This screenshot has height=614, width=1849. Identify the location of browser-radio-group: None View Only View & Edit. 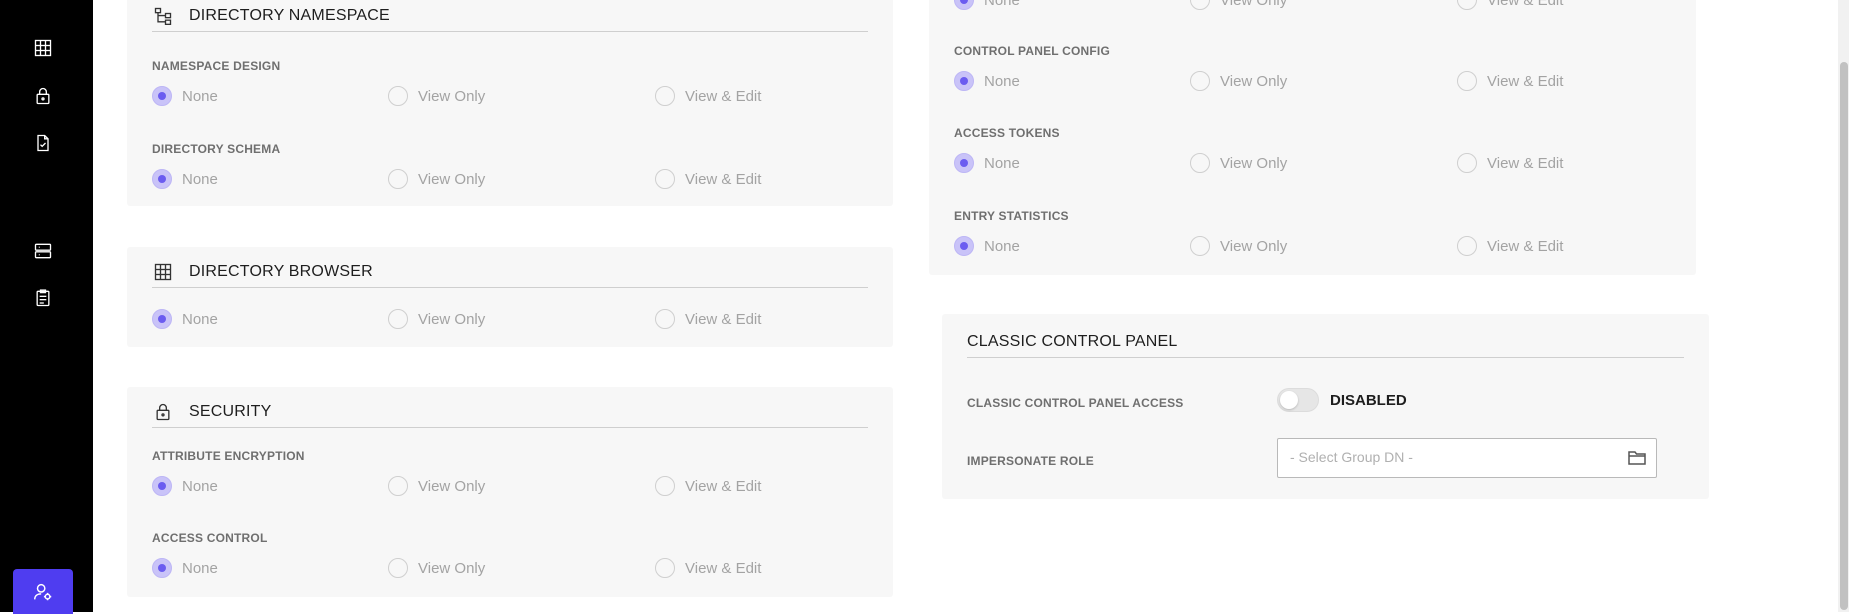
(462, 319).